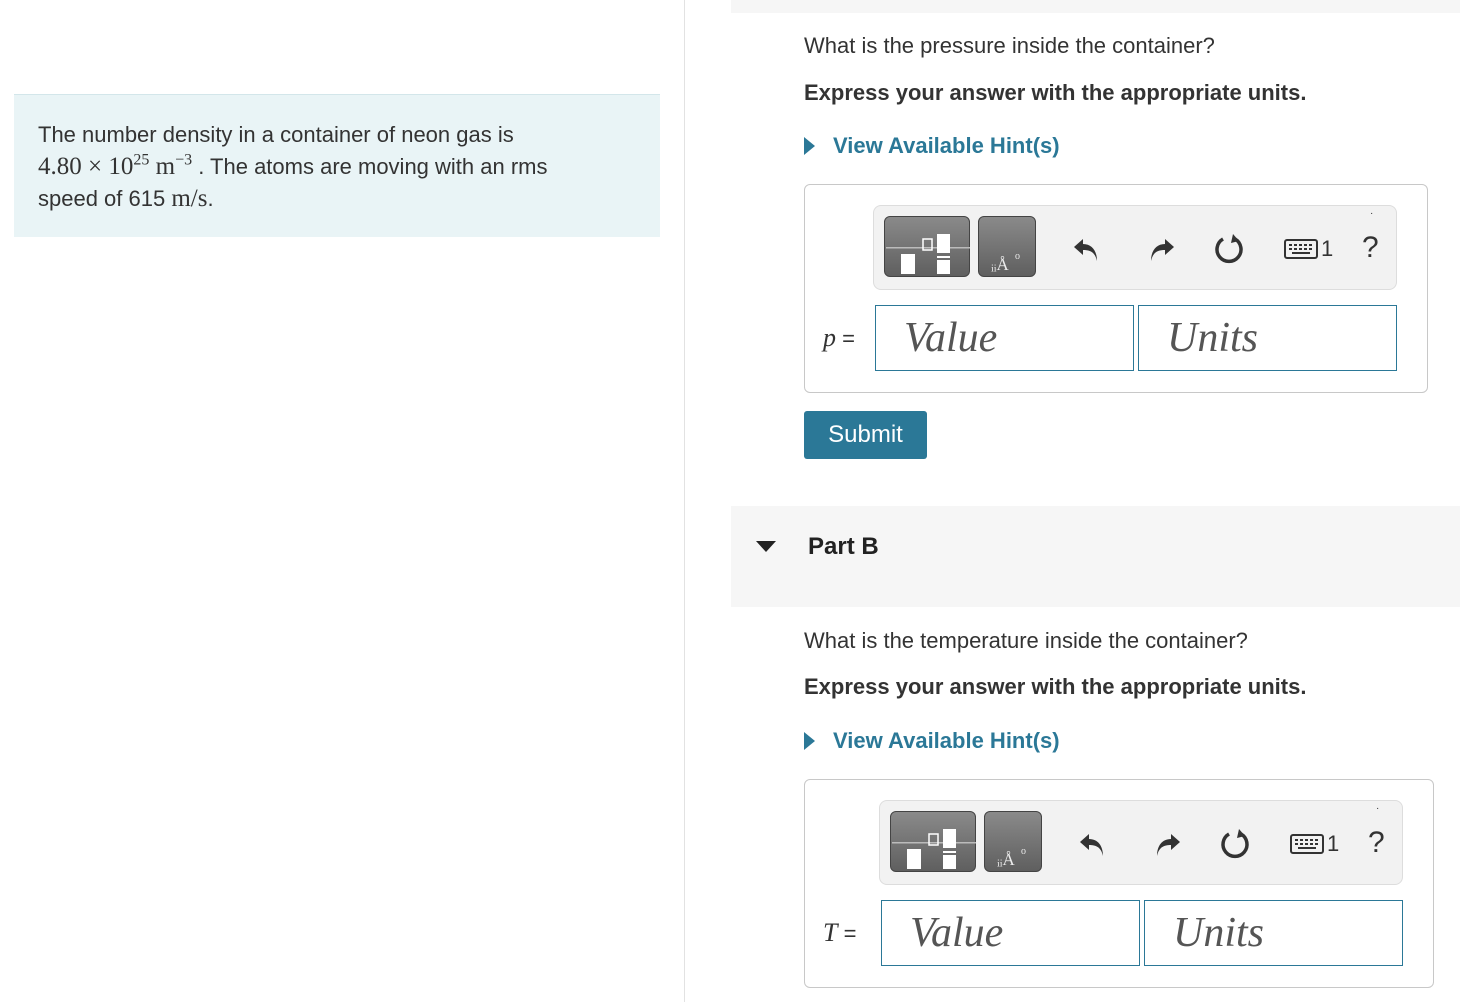 This screenshot has height=1002, width=1460. What do you see at coordinates (848, 338) in the screenshot?
I see `part-a-equals: =` at bounding box center [848, 338].